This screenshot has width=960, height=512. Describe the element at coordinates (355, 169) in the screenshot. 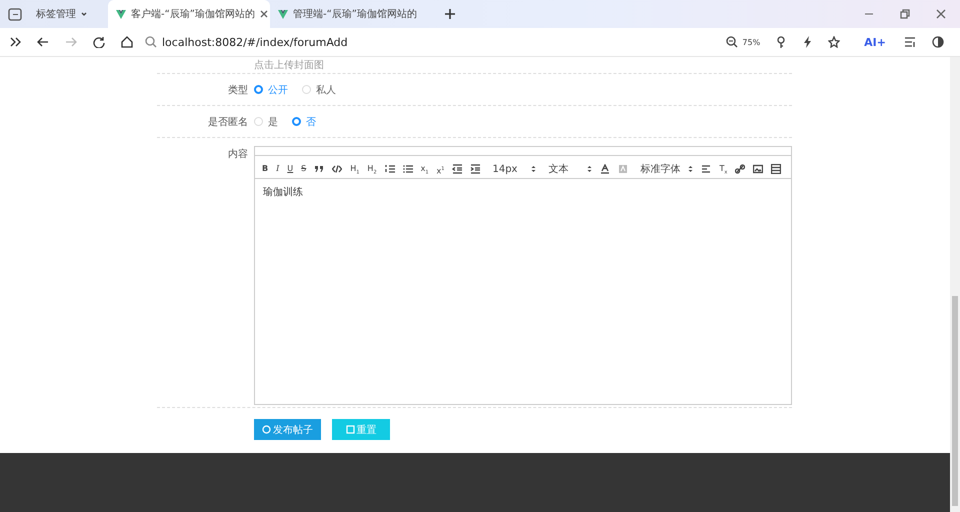

I see `format-button: H$_{1}$` at that location.